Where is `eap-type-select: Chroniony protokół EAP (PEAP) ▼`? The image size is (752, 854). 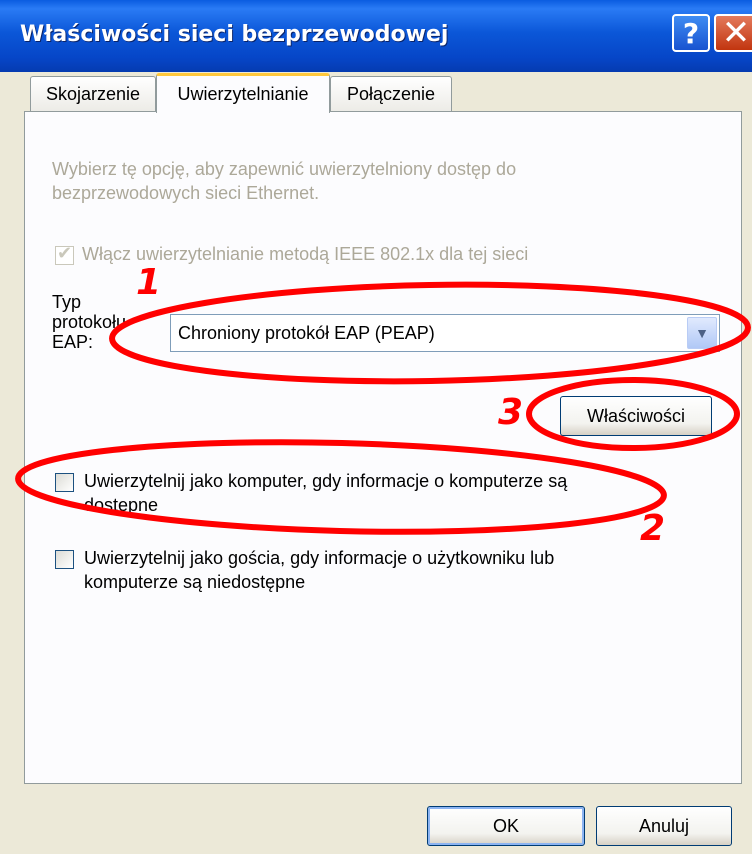 eap-type-select: Chroniony protokół EAP (PEAP) ▼ is located at coordinates (445, 333).